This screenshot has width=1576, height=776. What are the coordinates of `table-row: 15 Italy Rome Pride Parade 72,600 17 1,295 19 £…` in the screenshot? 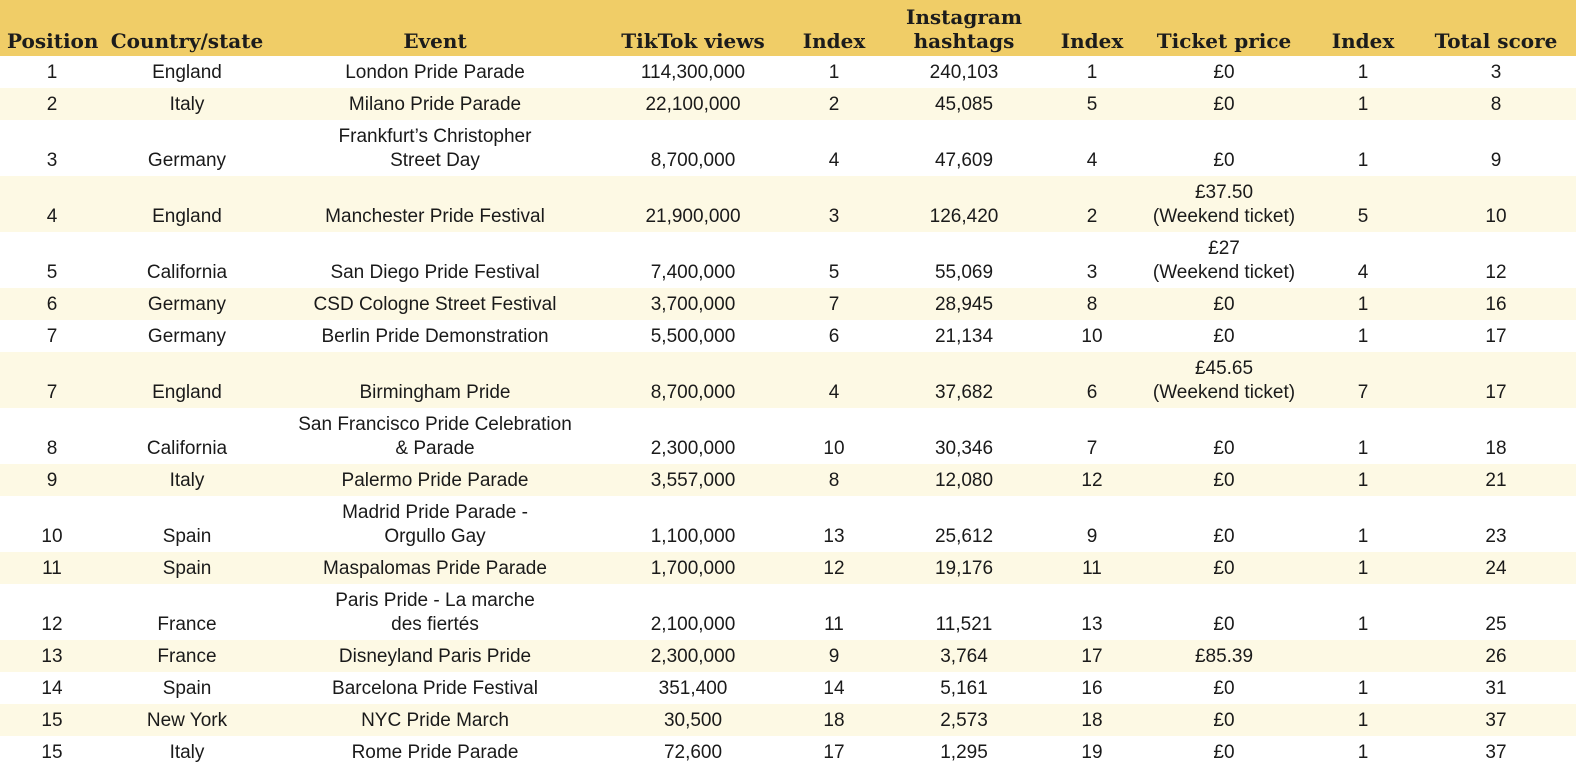 It's located at (788, 752).